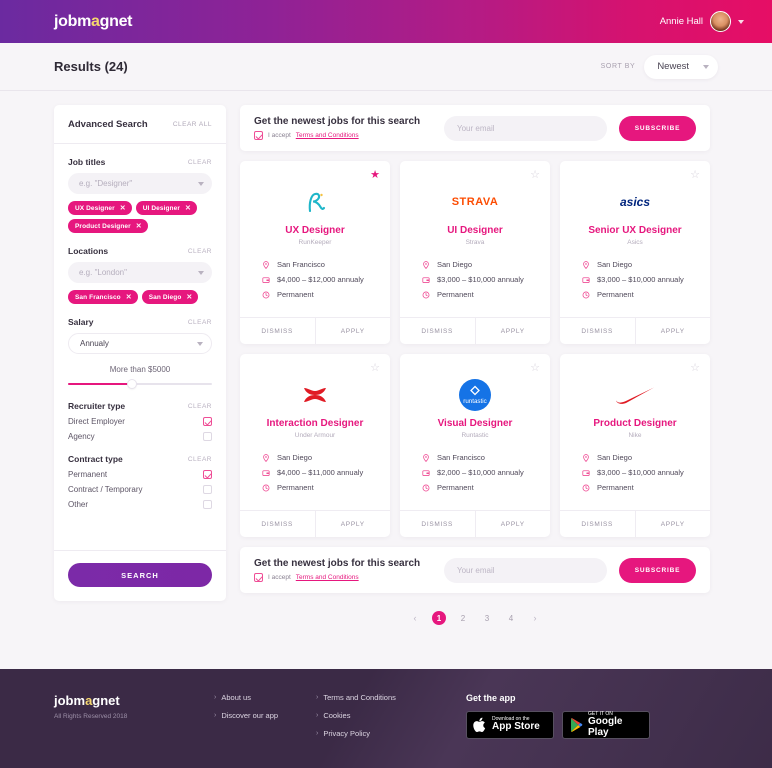  I want to click on clear-locations-button: CLEAR, so click(200, 251).